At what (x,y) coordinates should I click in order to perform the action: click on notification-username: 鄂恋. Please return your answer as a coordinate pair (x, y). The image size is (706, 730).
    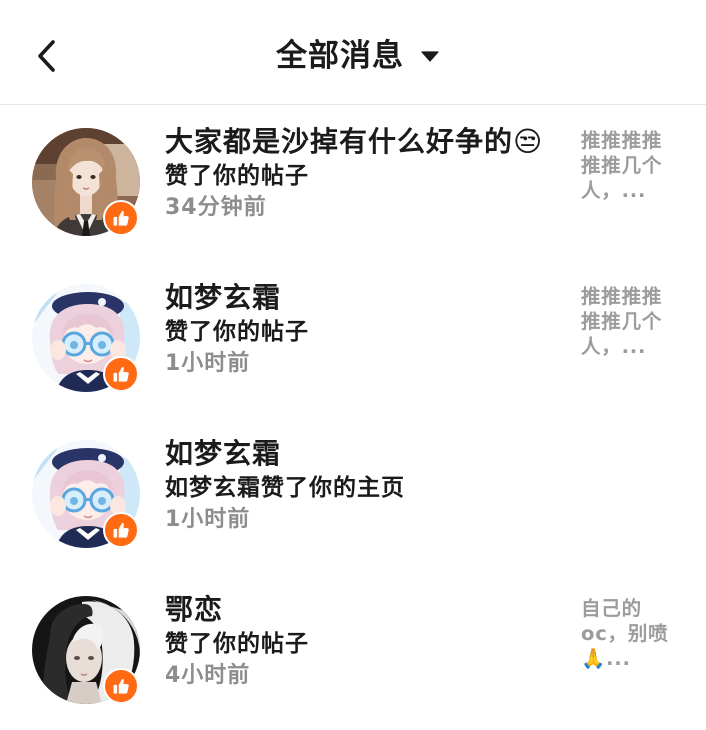
    Looking at the image, I should click on (194, 610).